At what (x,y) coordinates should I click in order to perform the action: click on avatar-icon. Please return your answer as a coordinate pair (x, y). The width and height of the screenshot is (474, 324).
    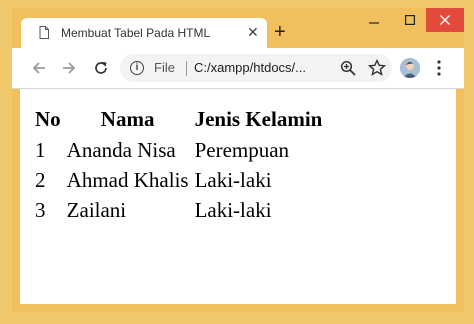
    Looking at the image, I should click on (410, 68).